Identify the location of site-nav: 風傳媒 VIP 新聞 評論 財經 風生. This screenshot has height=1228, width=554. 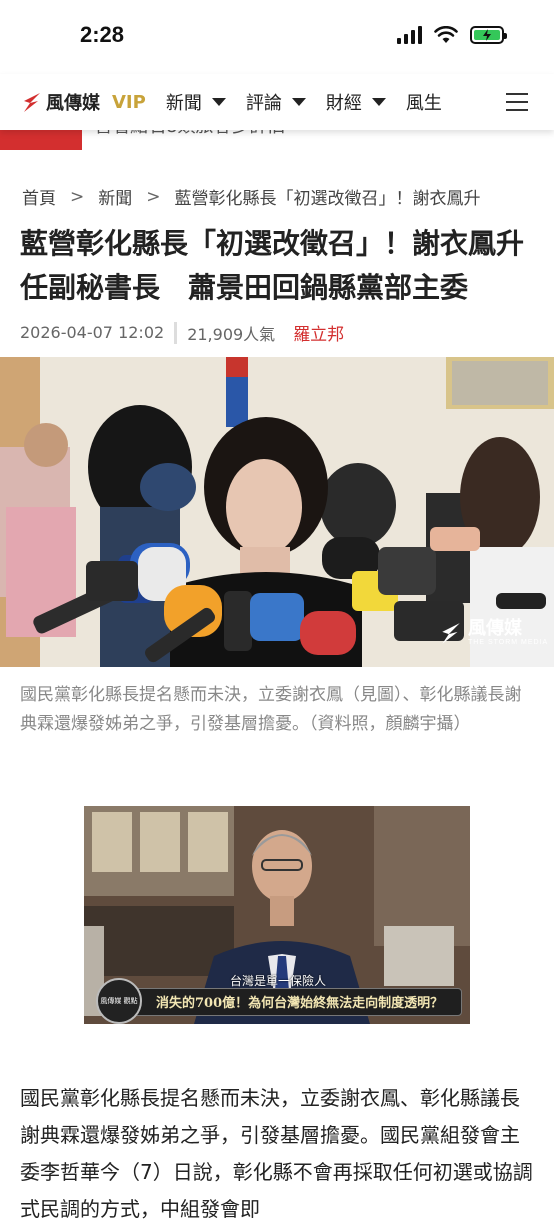
(277, 102).